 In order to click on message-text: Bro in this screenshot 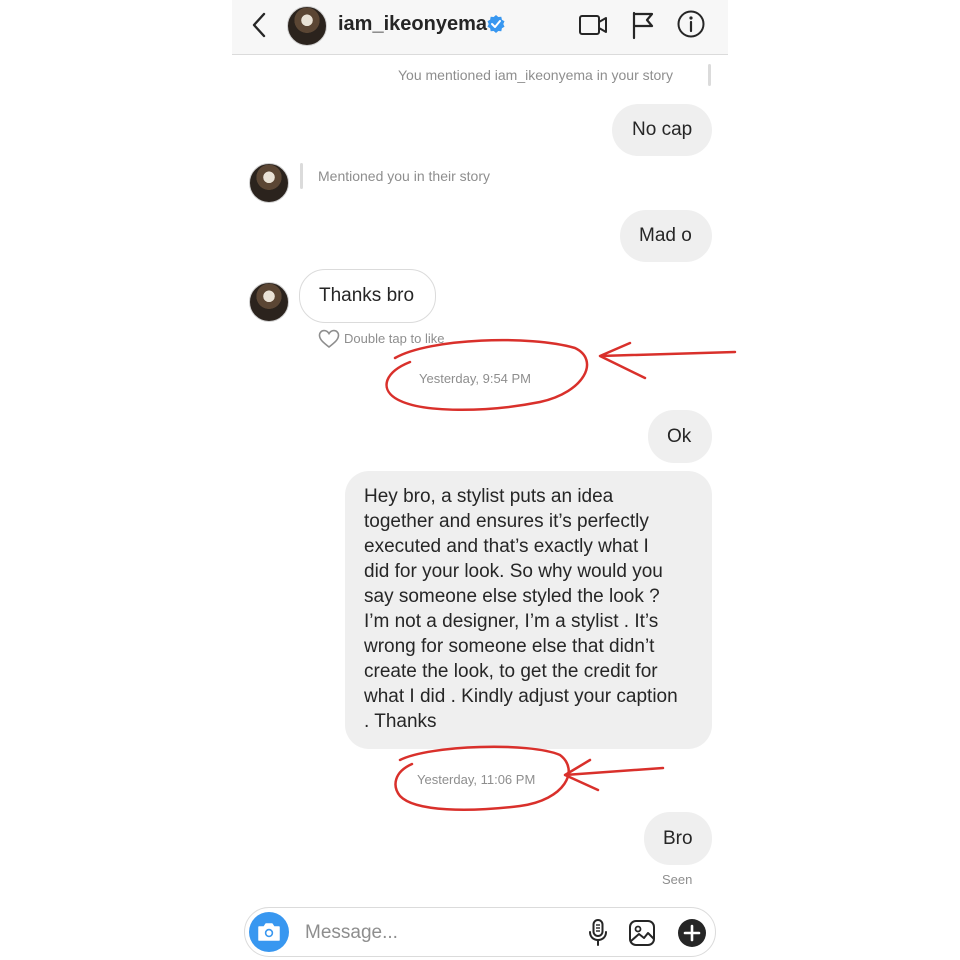, I will do `click(678, 838)`.